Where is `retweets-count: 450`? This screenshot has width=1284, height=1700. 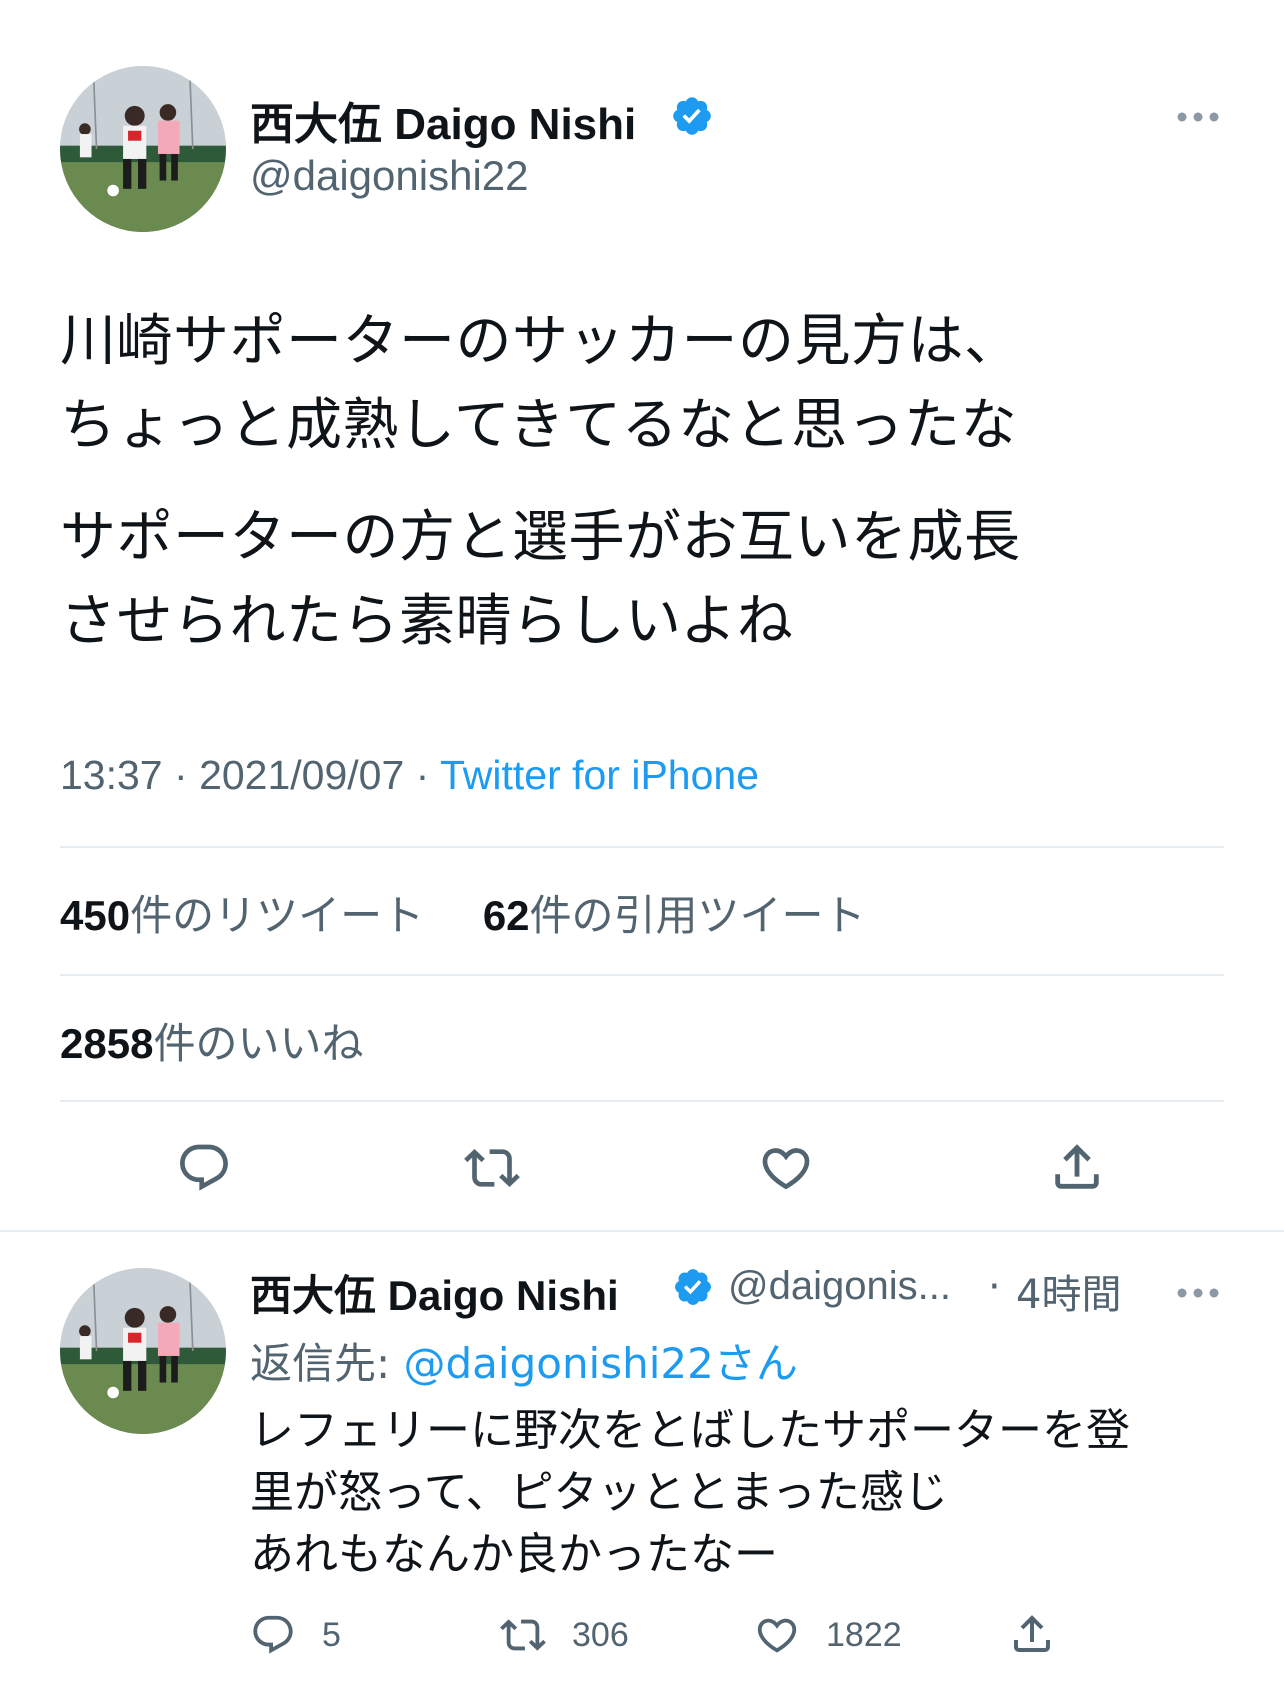 retweets-count: 450 is located at coordinates (95, 915).